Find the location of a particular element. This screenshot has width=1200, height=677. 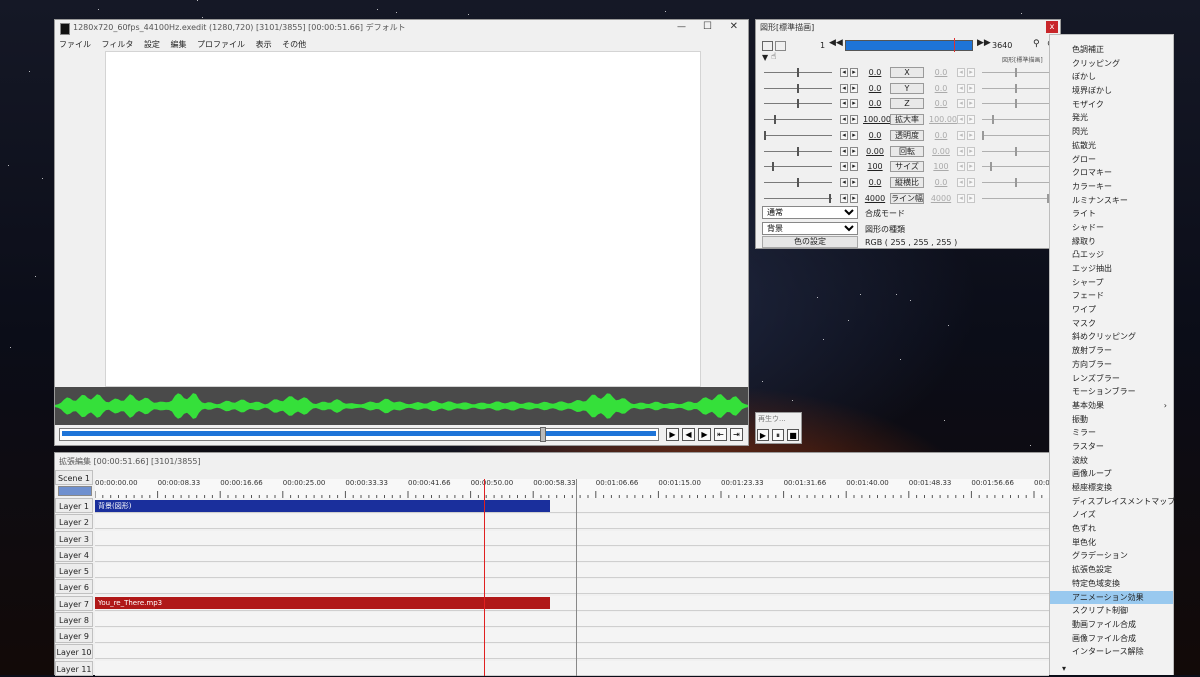

menu-item: グロー is located at coordinates (1111, 160).